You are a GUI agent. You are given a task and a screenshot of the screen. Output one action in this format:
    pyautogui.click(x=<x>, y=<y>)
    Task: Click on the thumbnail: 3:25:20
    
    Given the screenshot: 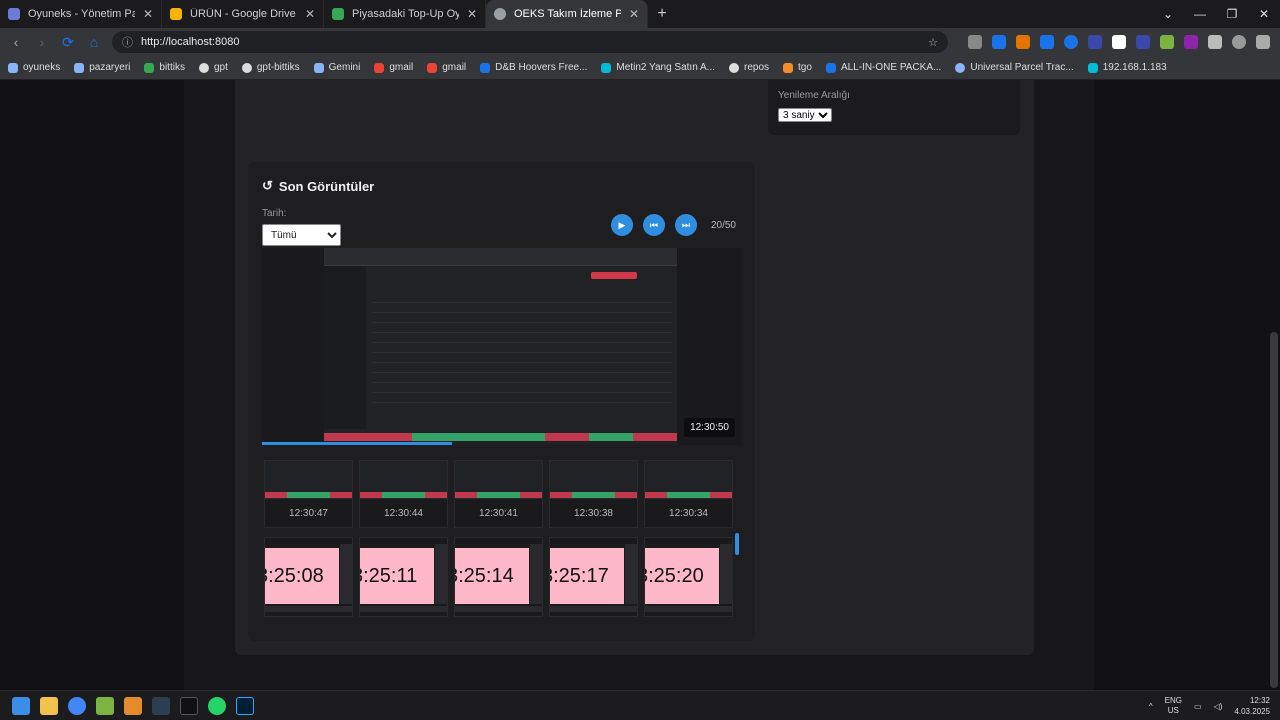 What is the action you would take?
    pyautogui.click(x=688, y=577)
    